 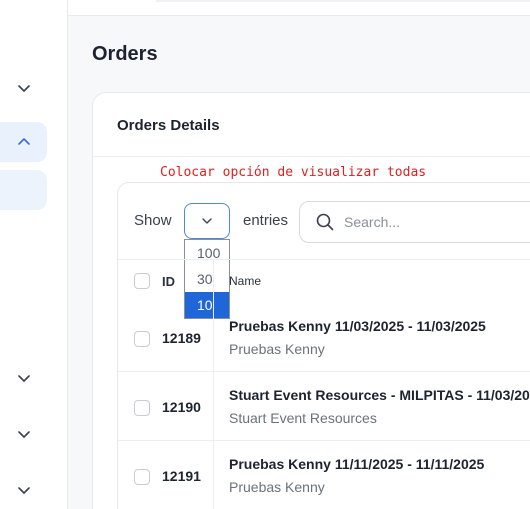 I want to click on card-title: Orders Details, so click(x=168, y=125).